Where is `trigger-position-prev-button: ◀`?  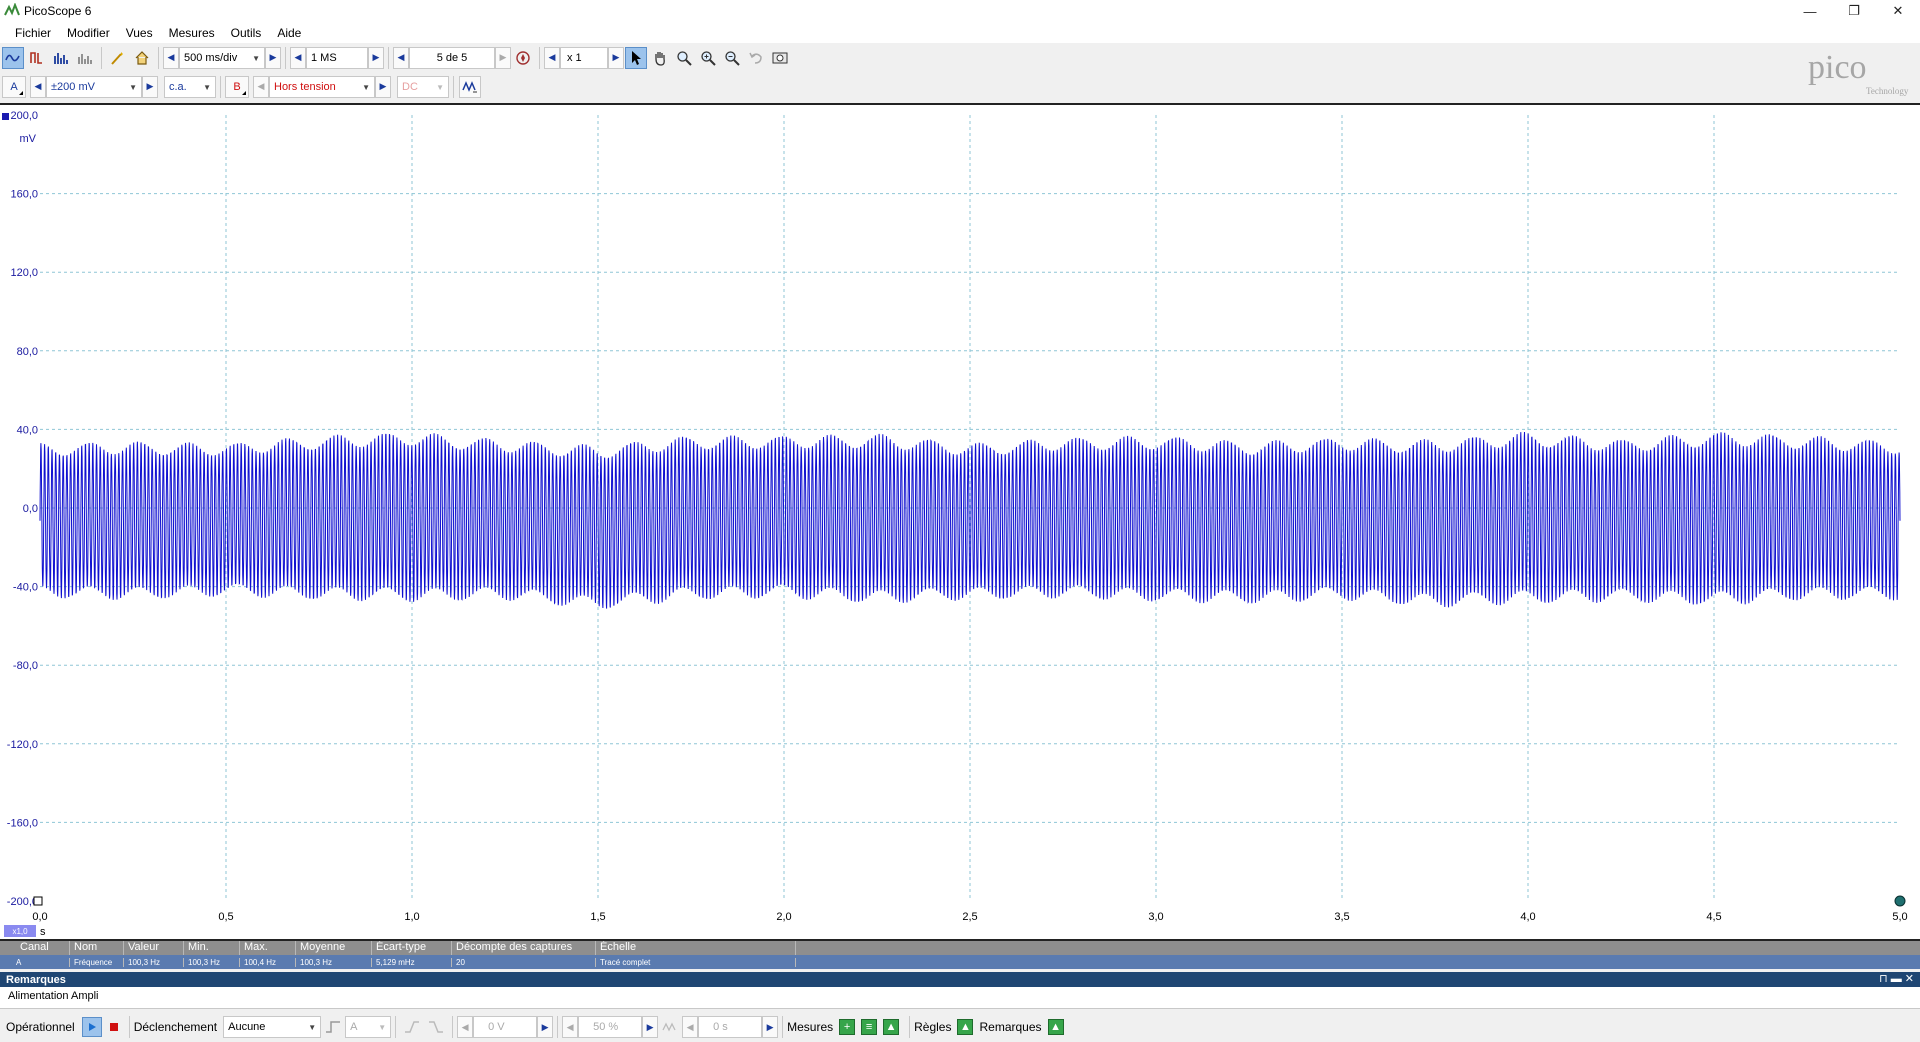
trigger-position-prev-button: ◀ is located at coordinates (570, 1027).